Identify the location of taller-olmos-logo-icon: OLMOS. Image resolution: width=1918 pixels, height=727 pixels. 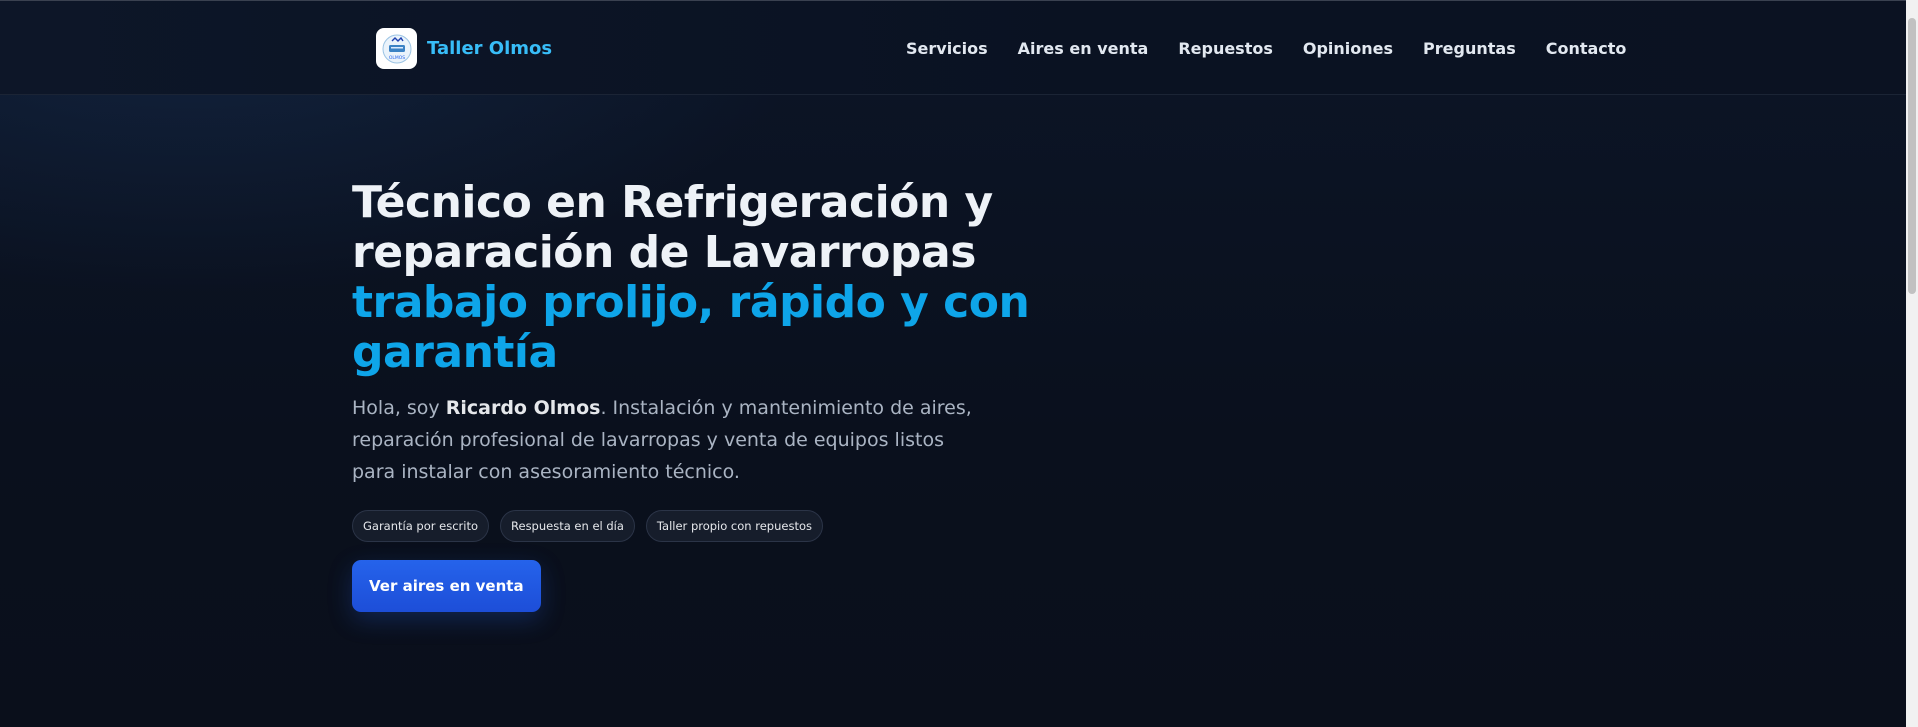
(396, 48).